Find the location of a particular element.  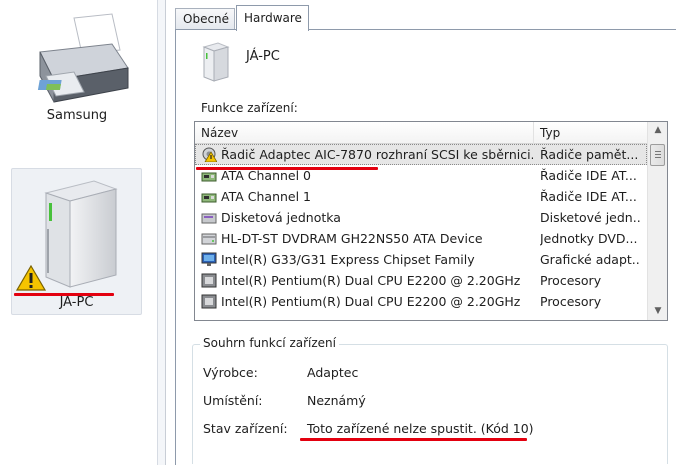

display-adapter-icon is located at coordinates (209, 259).